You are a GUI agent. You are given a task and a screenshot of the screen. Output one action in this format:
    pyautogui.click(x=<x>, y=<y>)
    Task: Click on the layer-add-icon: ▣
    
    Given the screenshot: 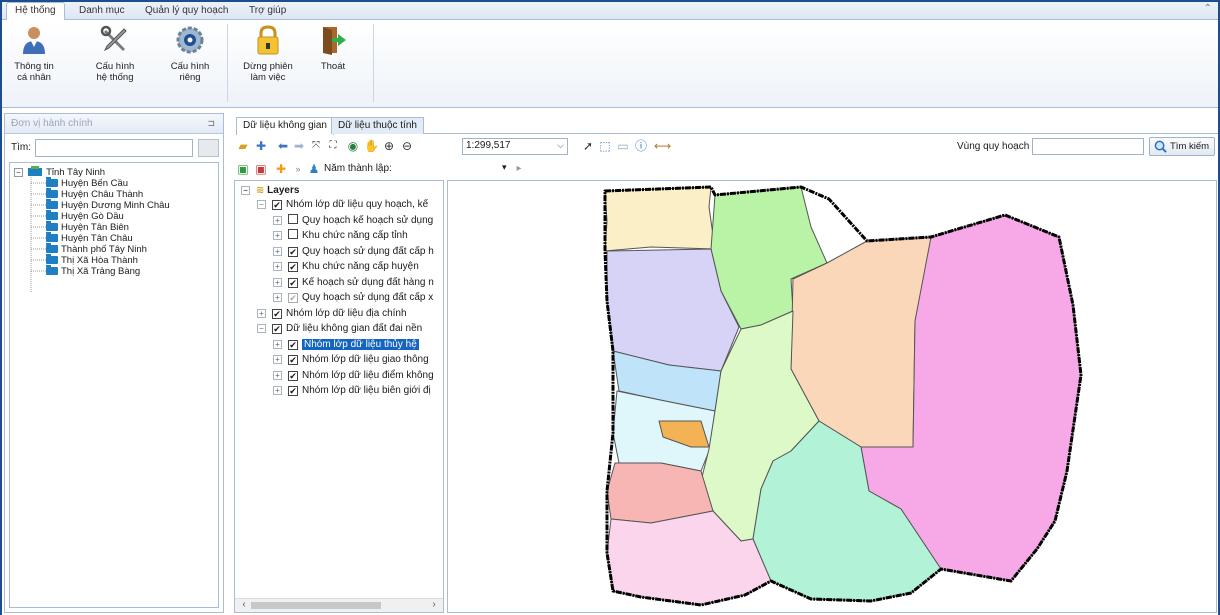 What is the action you would take?
    pyautogui.click(x=243, y=169)
    